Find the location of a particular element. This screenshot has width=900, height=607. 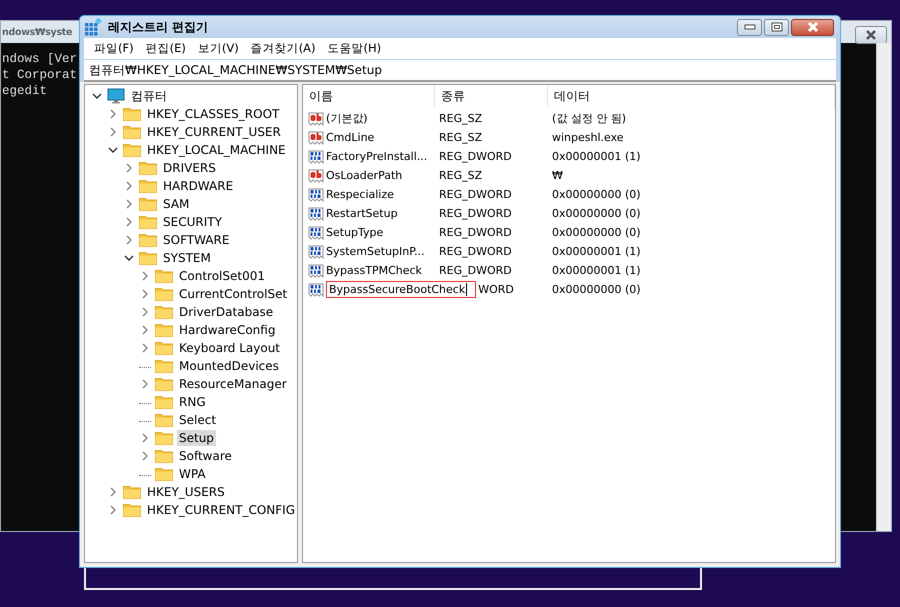

close-icon is located at coordinates (871, 35).